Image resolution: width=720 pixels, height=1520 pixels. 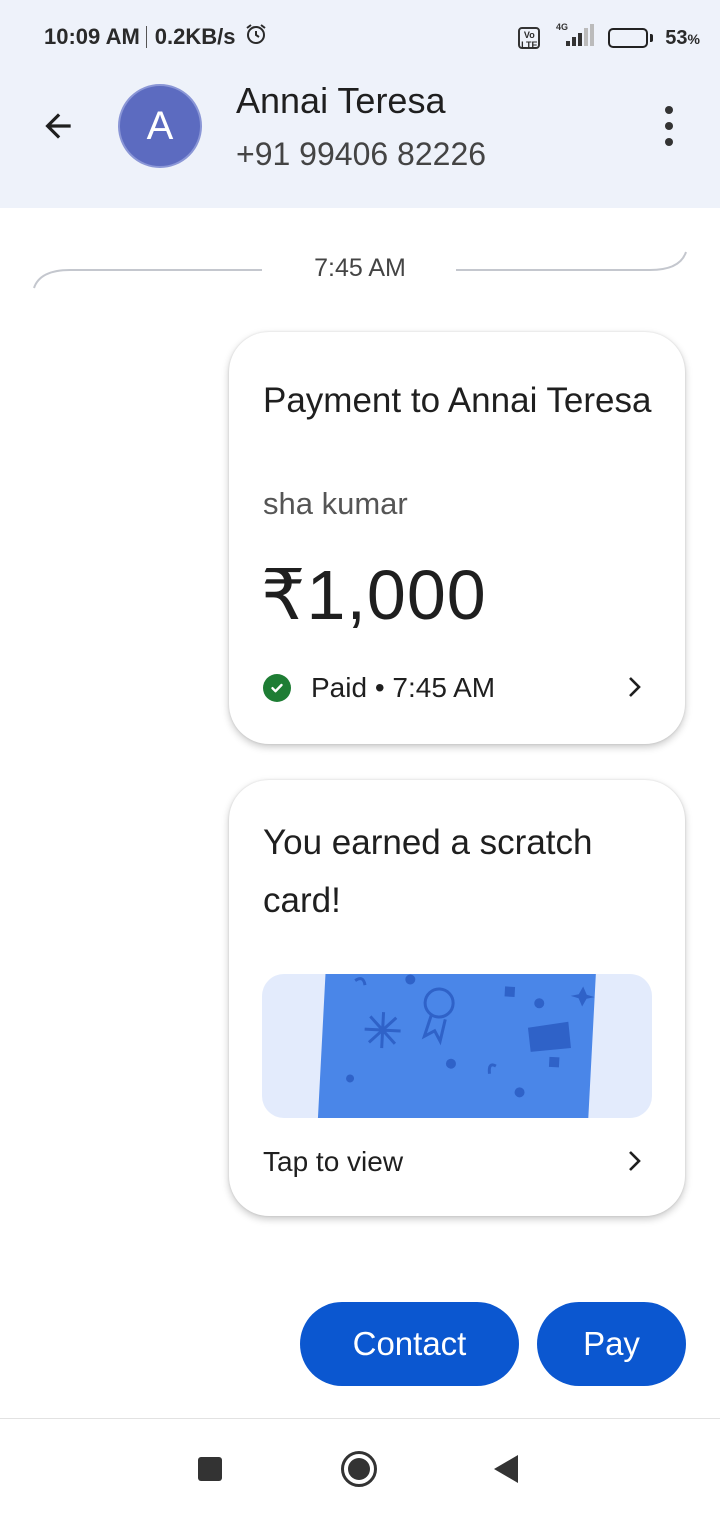 I want to click on svg-text: 4G, so click(x=562, y=27).